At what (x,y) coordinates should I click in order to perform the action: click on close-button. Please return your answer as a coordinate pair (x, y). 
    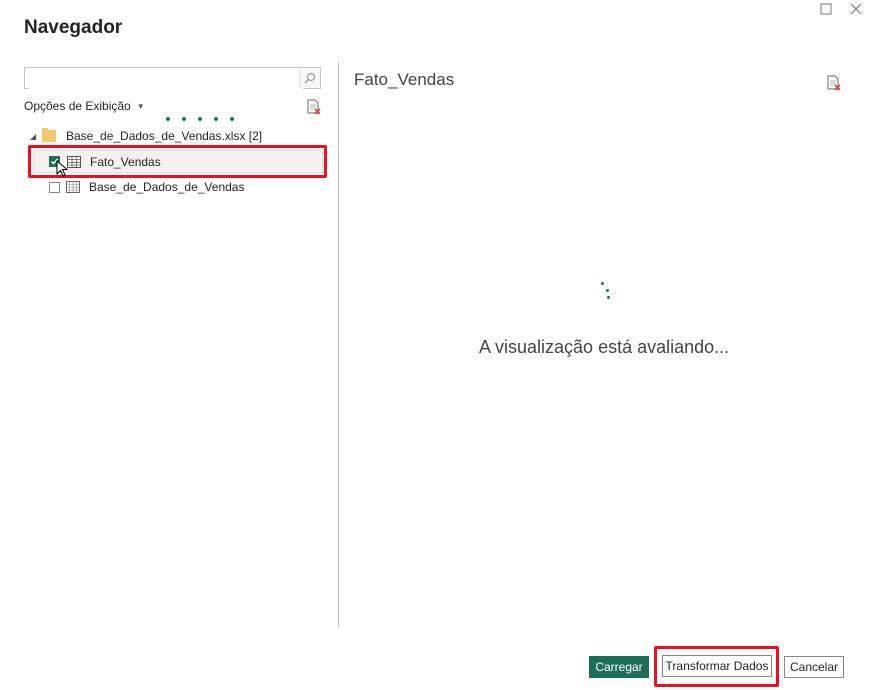
    Looking at the image, I should click on (858, 10).